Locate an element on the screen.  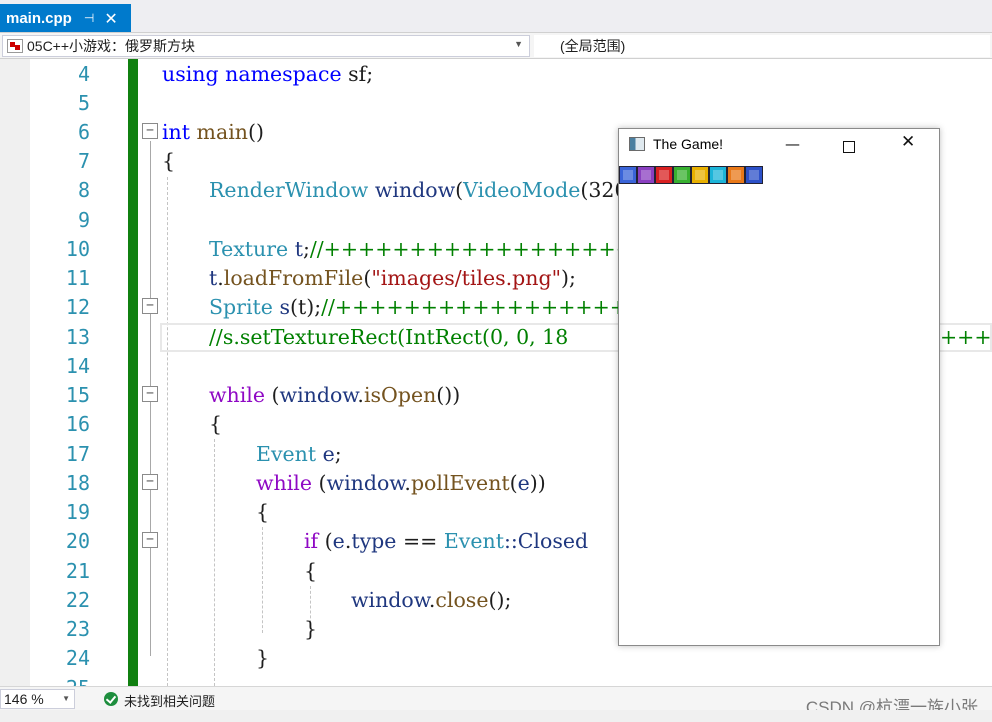
line-number: 12 is located at coordinates (77, 307).